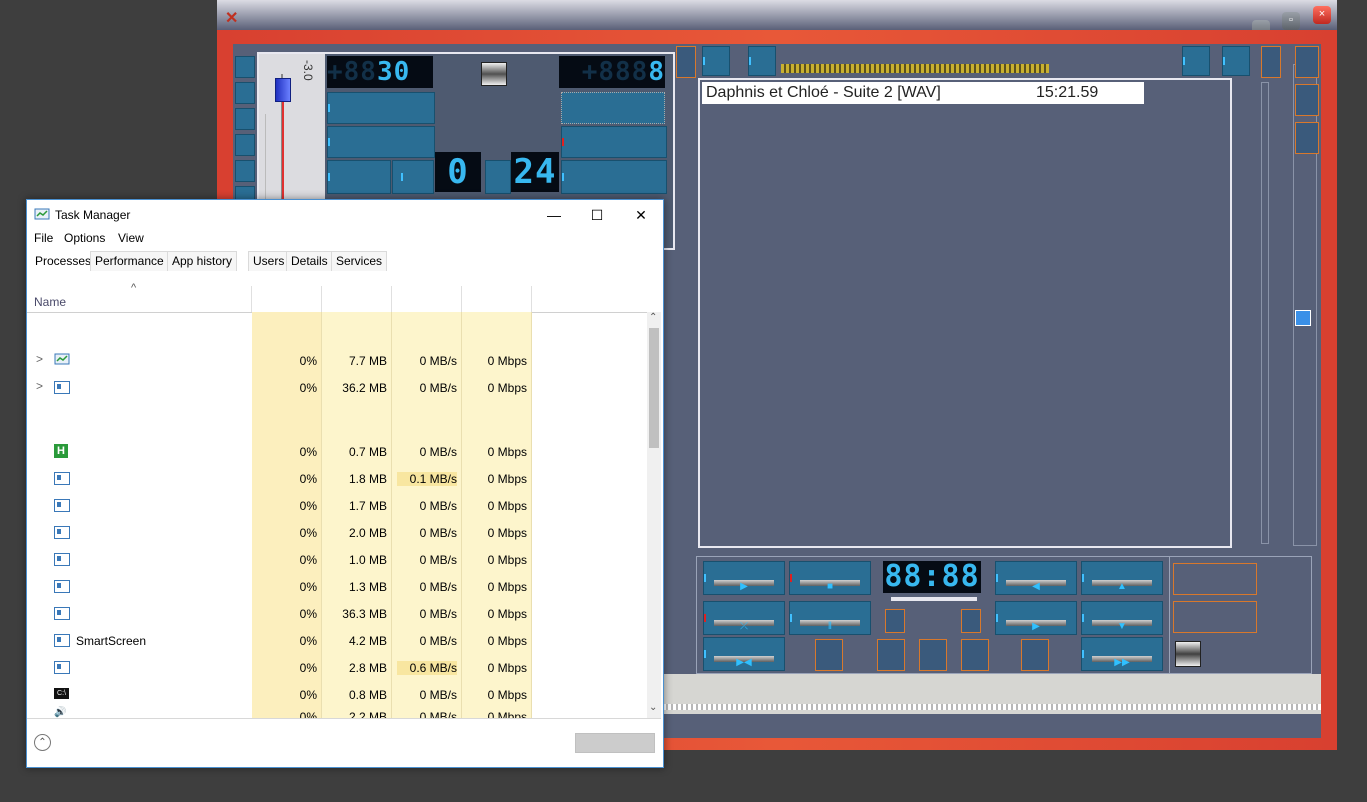  Describe the element at coordinates (283, 90) in the screenshot. I see `volume-slider-thumb` at that location.